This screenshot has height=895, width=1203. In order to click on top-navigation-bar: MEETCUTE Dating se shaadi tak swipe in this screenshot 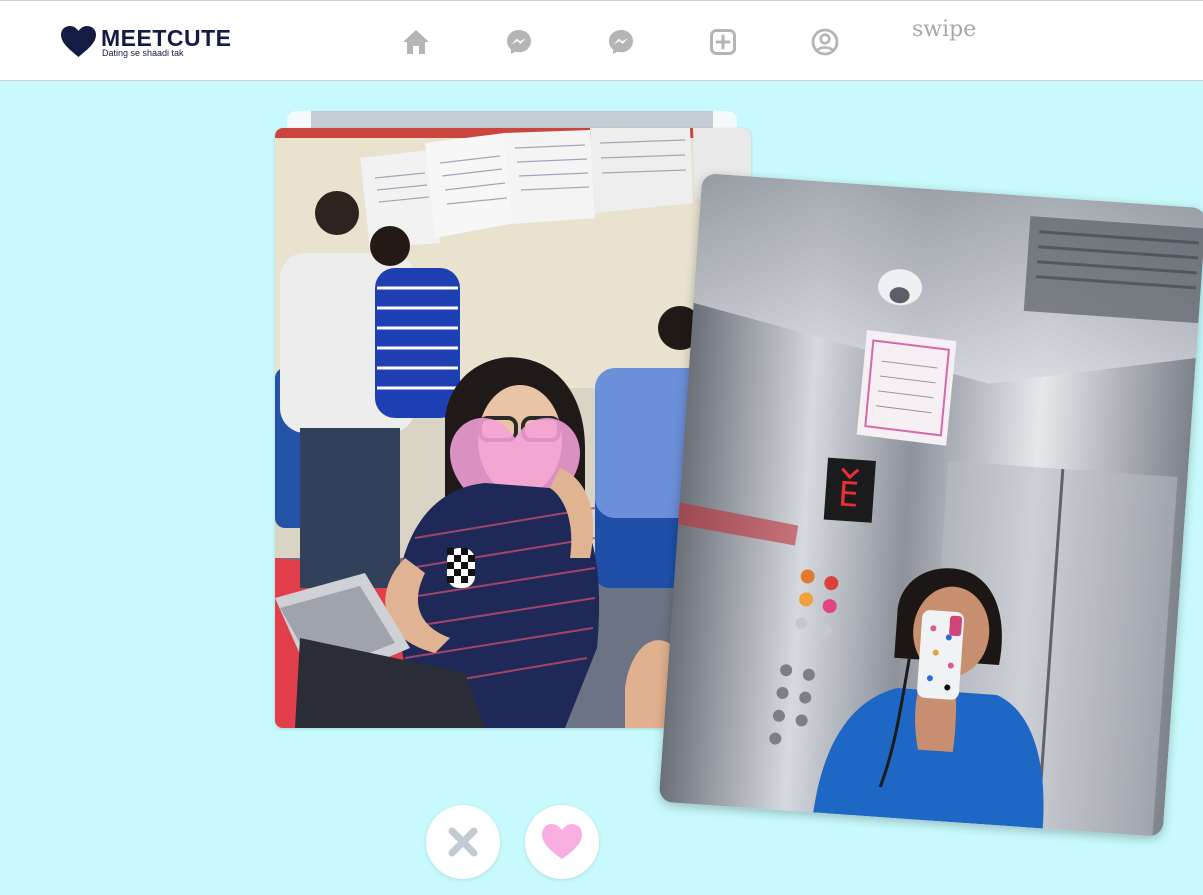, I will do `click(601, 40)`.